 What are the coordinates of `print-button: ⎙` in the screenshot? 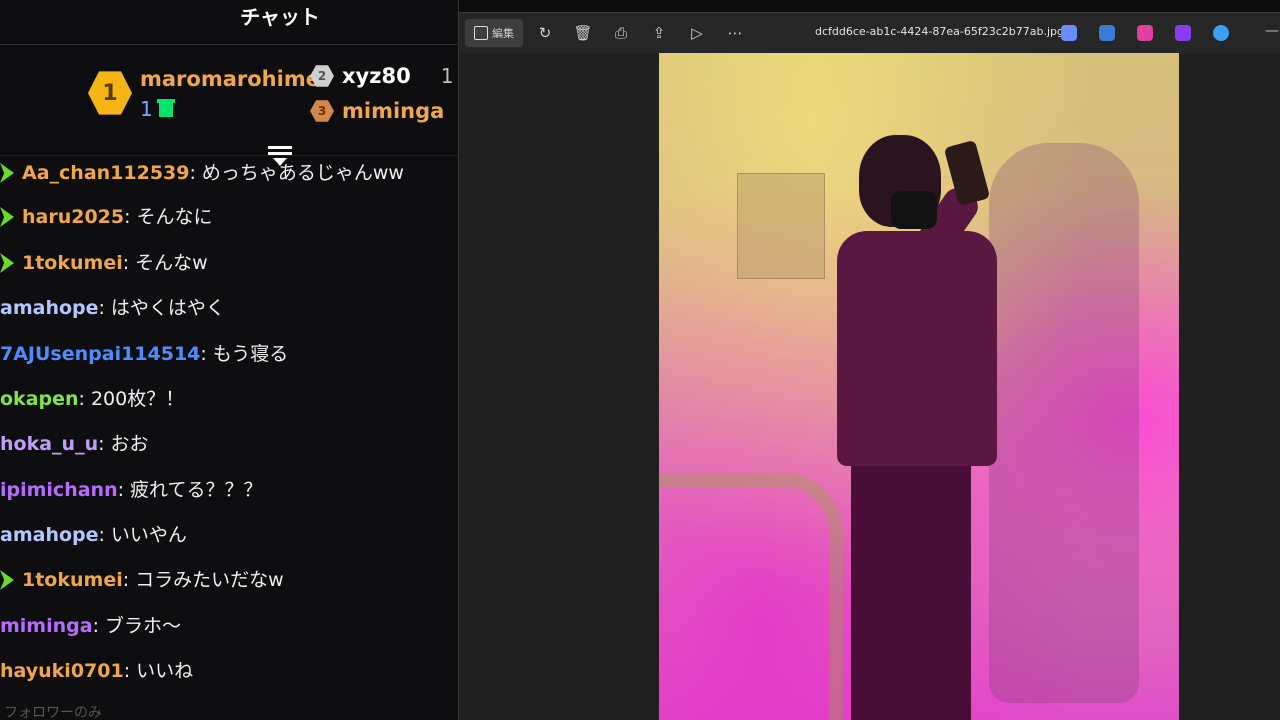 It's located at (621, 33).